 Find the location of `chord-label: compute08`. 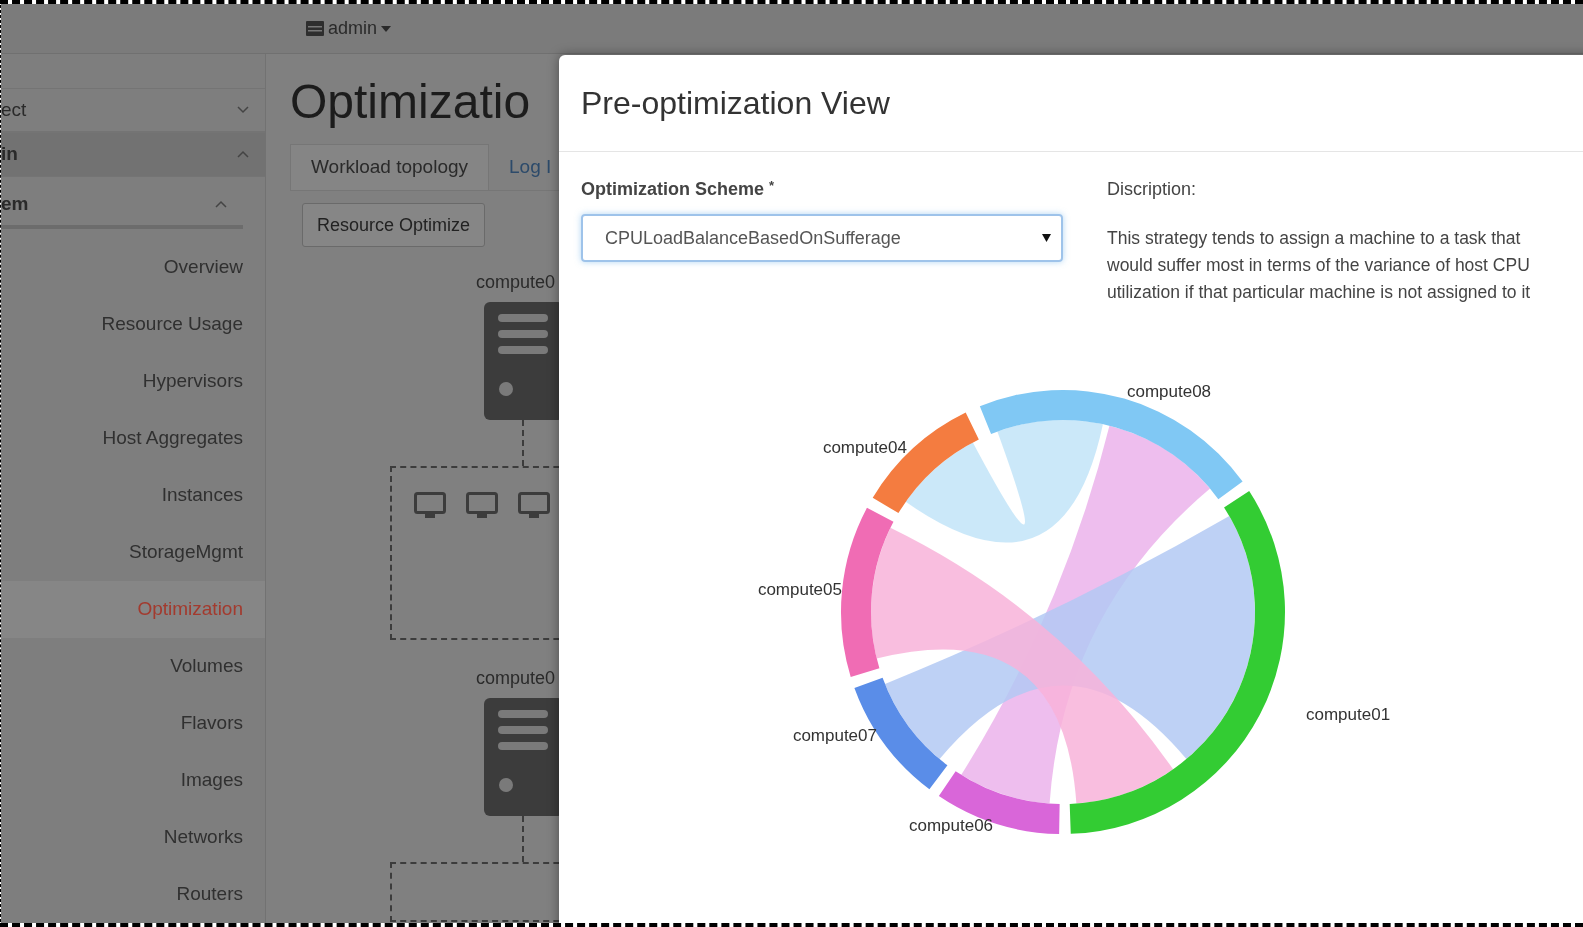

chord-label: compute08 is located at coordinates (1169, 391).